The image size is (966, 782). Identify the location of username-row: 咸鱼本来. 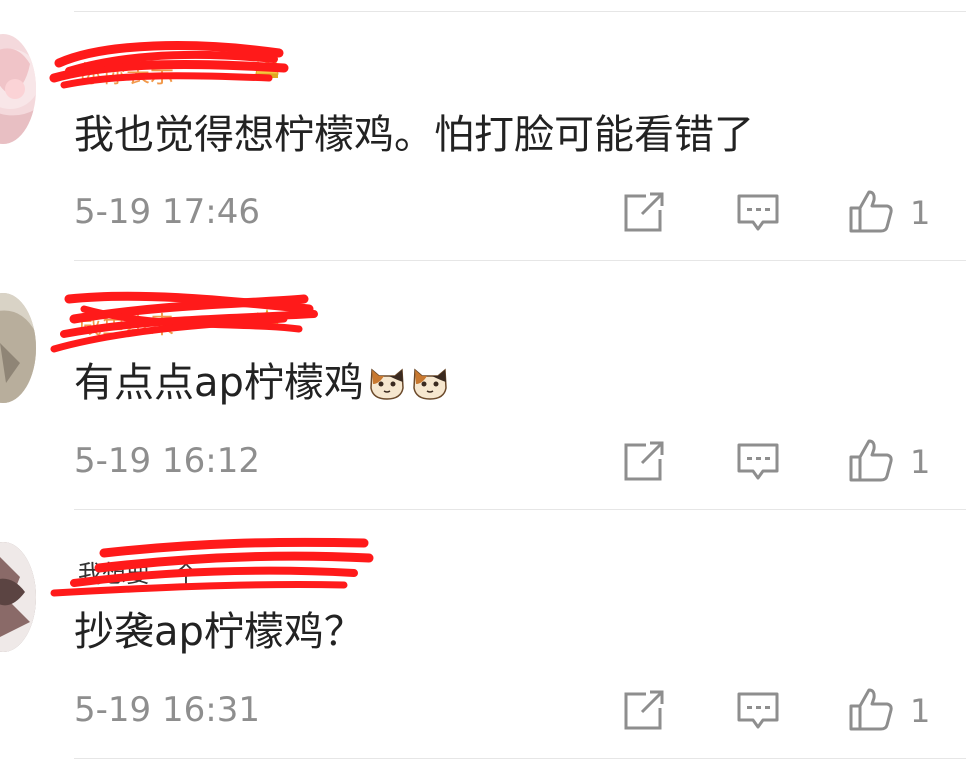
(184, 322).